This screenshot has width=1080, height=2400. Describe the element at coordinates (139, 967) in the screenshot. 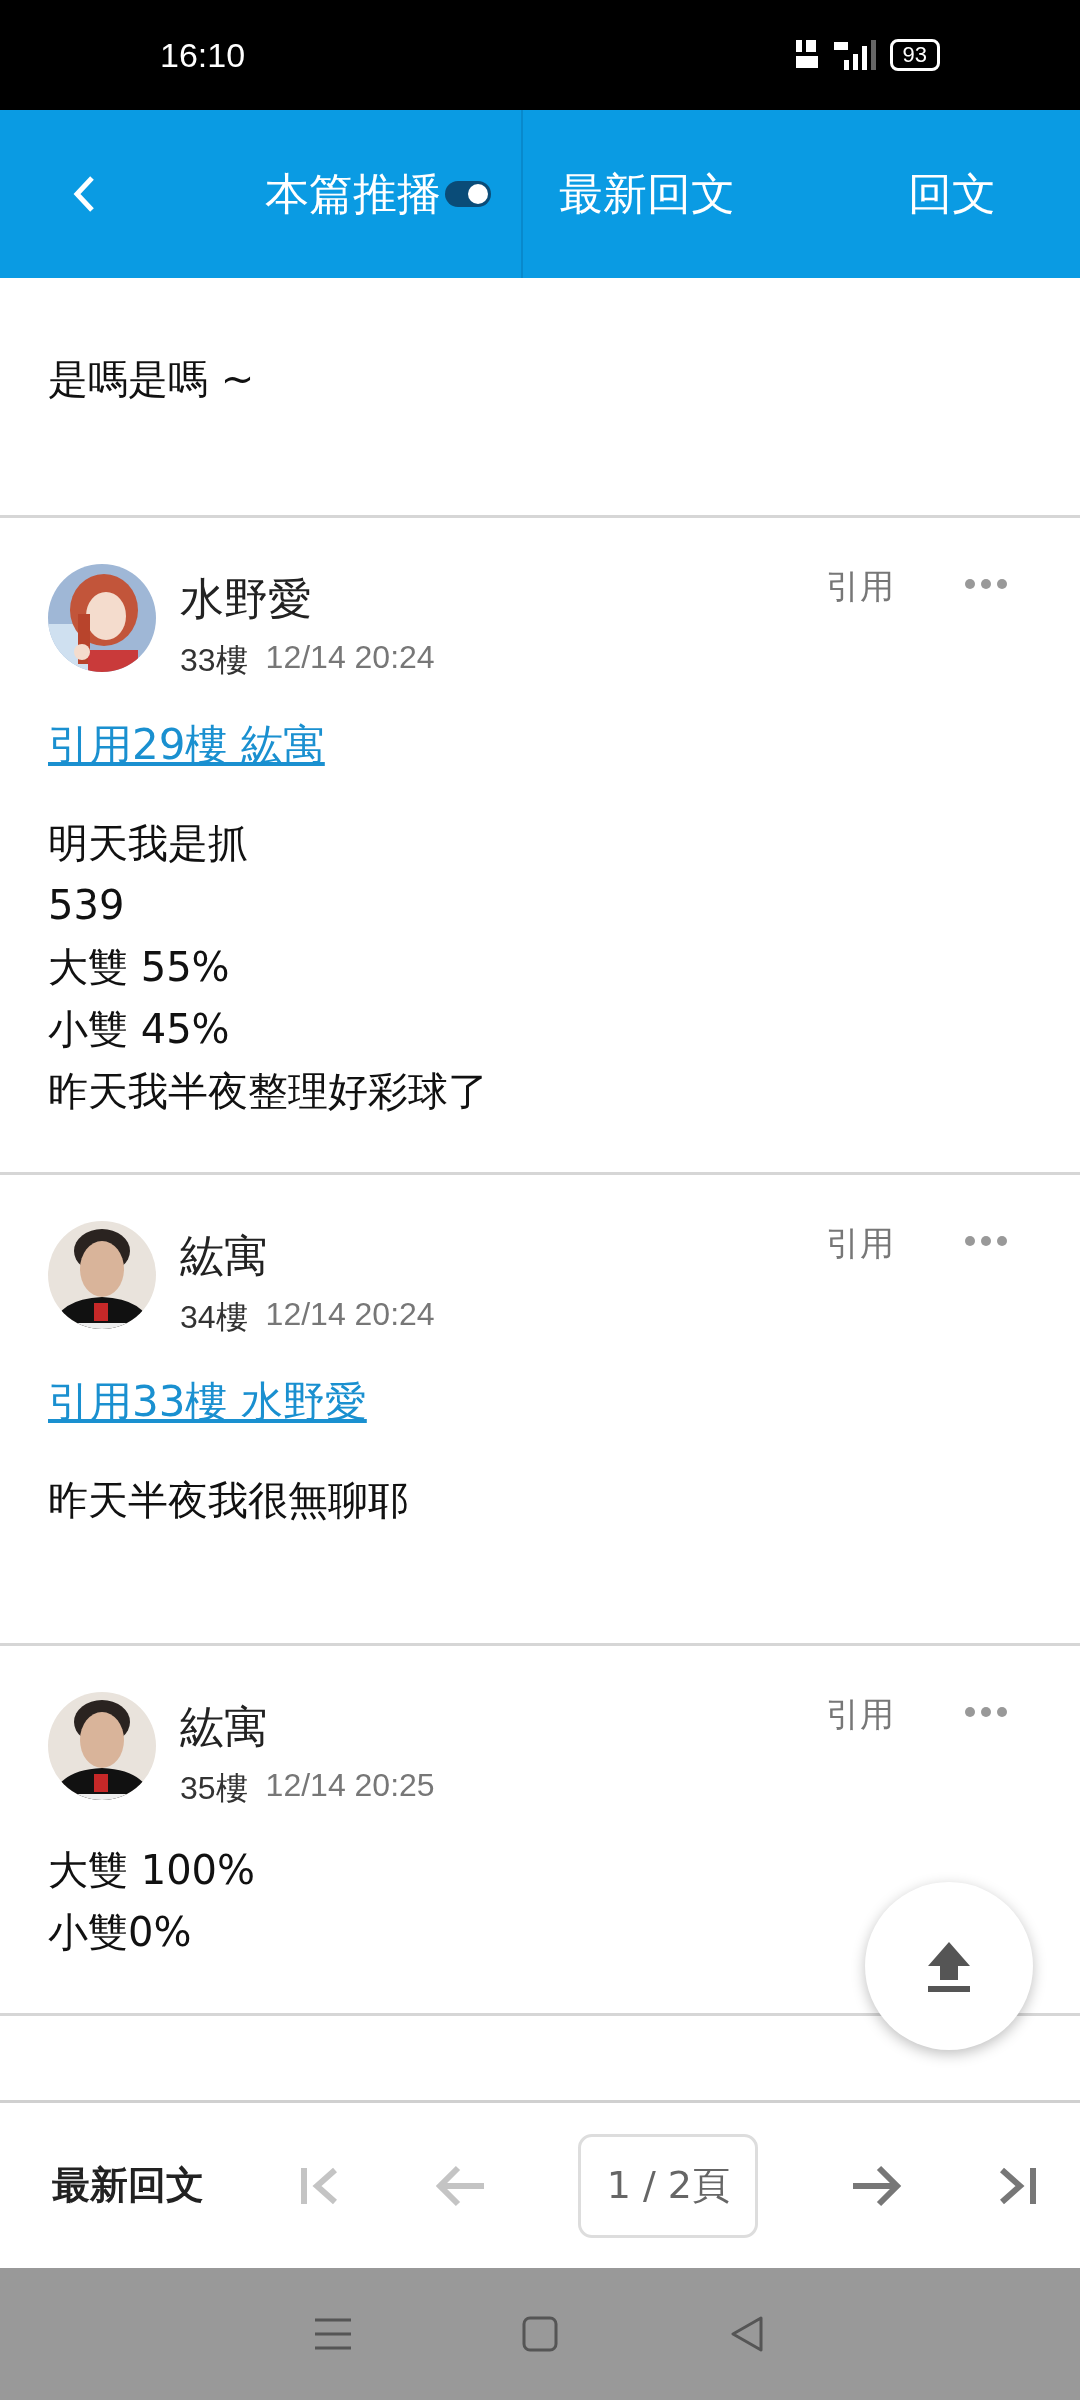

I see `post-text: 大雙 55%` at that location.